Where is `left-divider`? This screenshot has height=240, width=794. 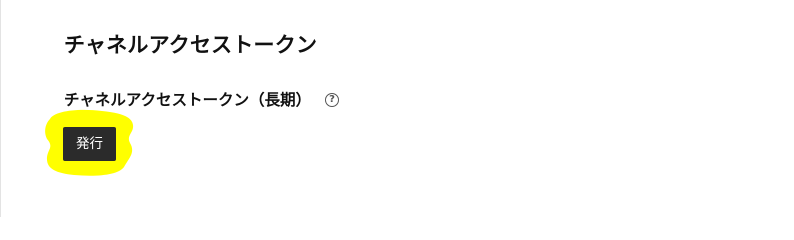
left-divider is located at coordinates (0, 108).